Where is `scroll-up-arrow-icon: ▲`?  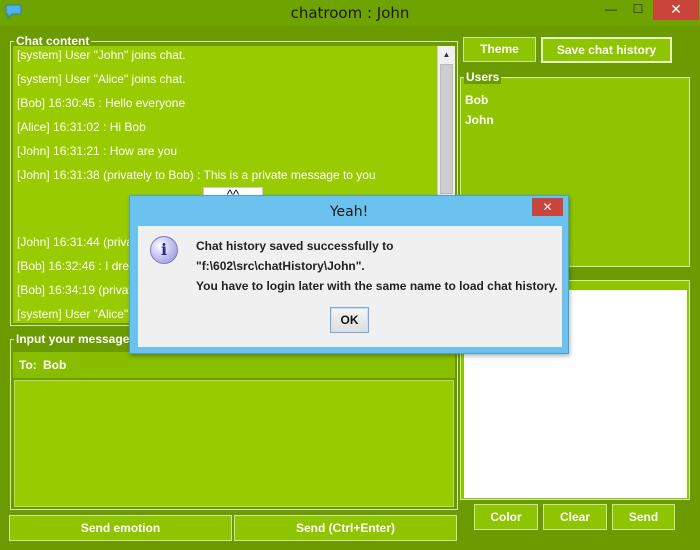 scroll-up-arrow-icon: ▲ is located at coordinates (446, 54).